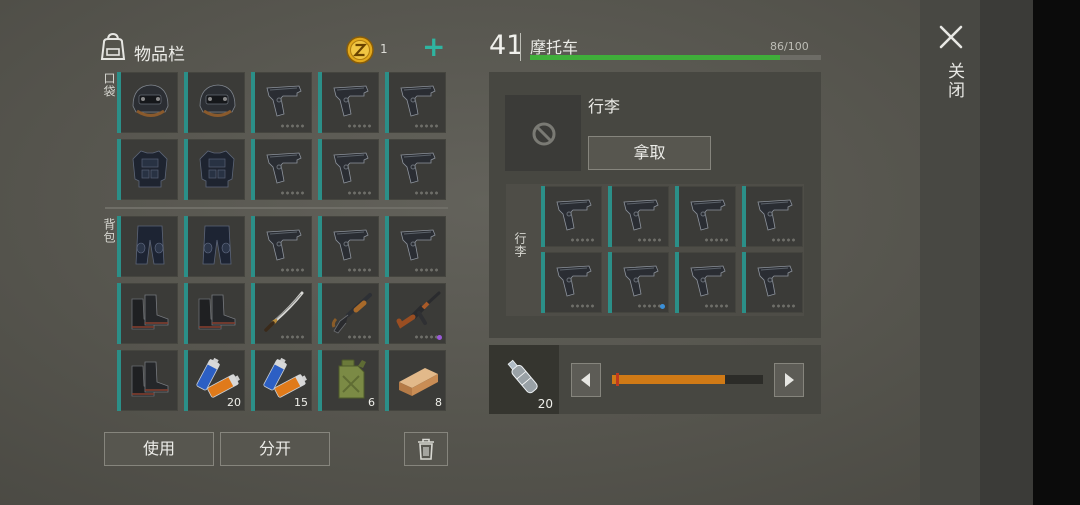 Image resolution: width=1080 pixels, height=505 pixels. I want to click on close-icon, so click(951, 37).